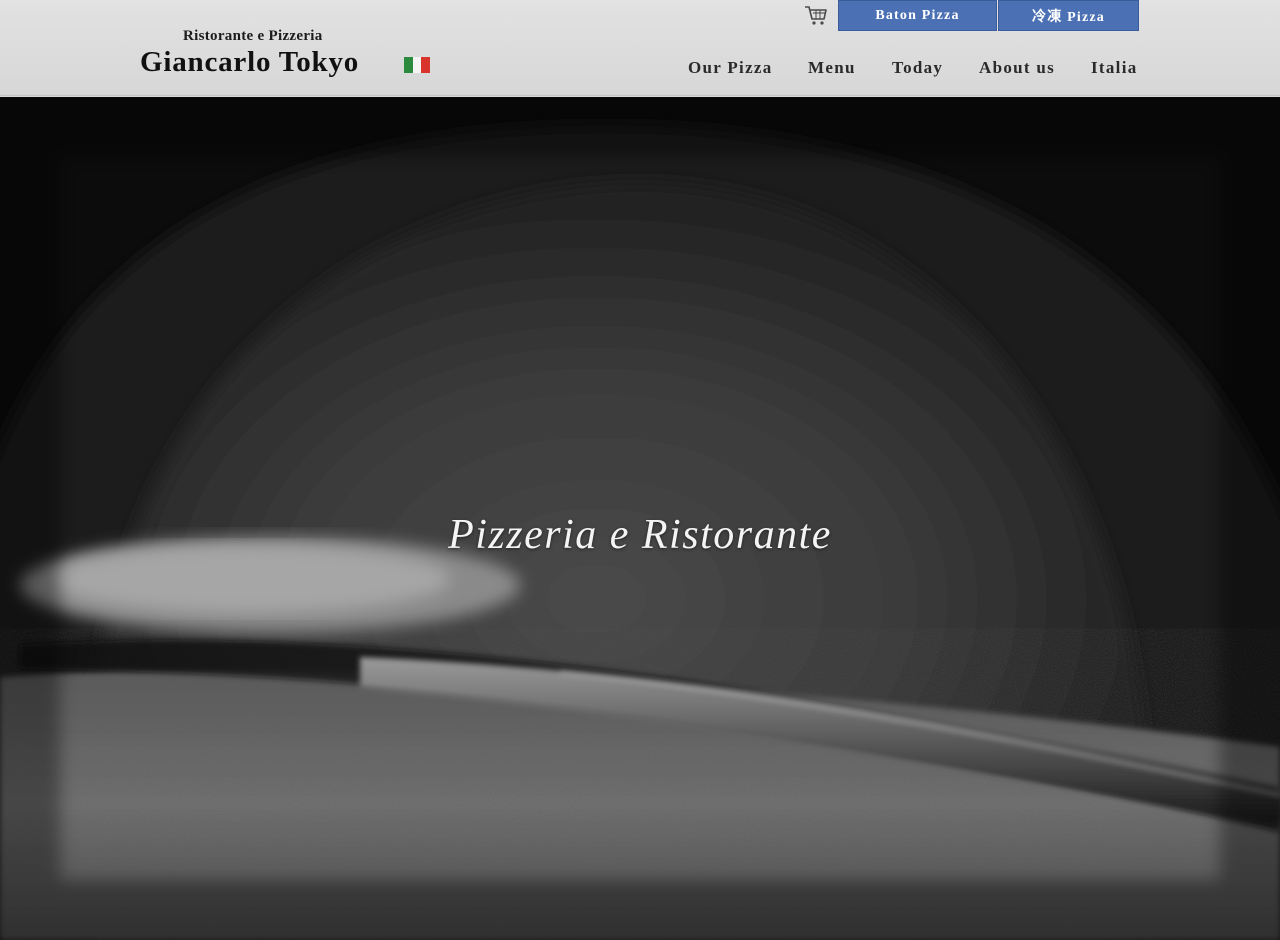  I want to click on nav-today: Today, so click(917, 69).